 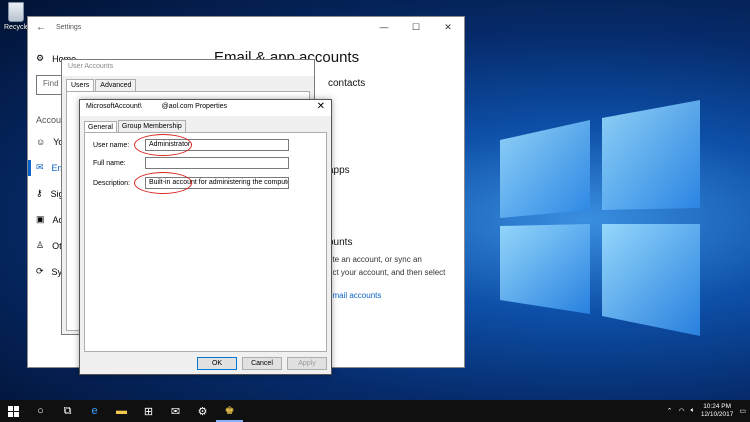 I want to click on volume-icon: 🔈︎, so click(x=693, y=411).